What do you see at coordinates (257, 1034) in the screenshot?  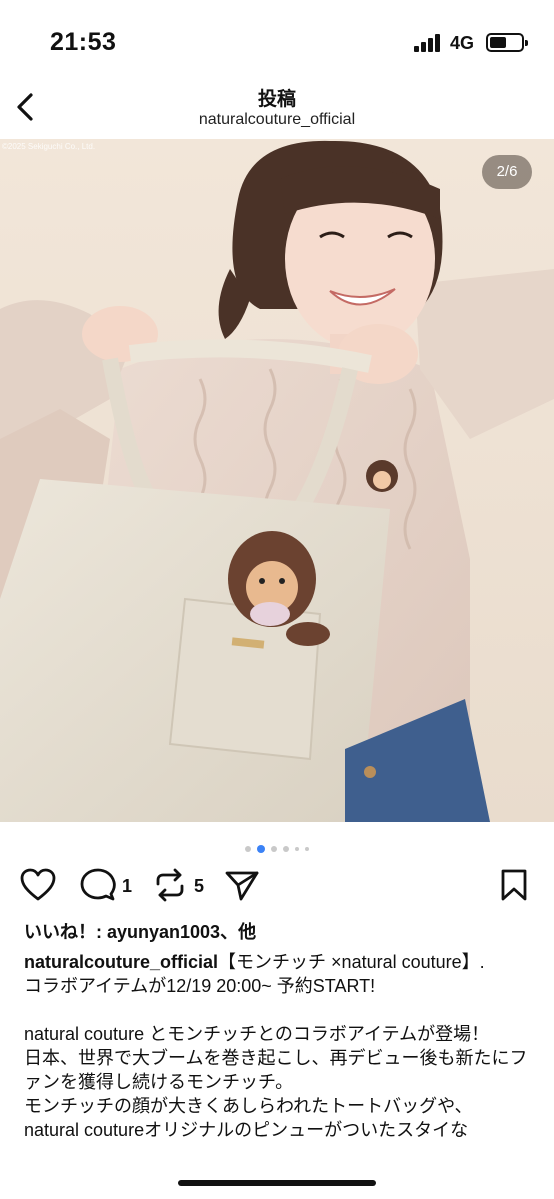 I see `caption-line: natural couture とモンチッチとのコラボアイテムが登場！` at bounding box center [257, 1034].